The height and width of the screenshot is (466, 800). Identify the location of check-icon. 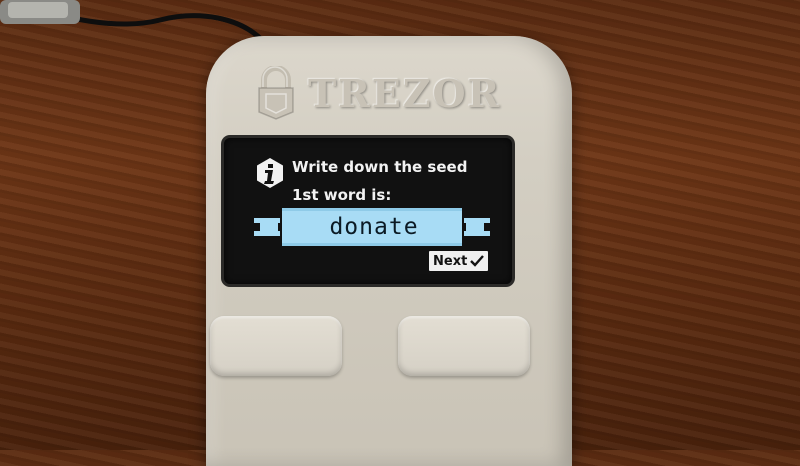
(477, 261).